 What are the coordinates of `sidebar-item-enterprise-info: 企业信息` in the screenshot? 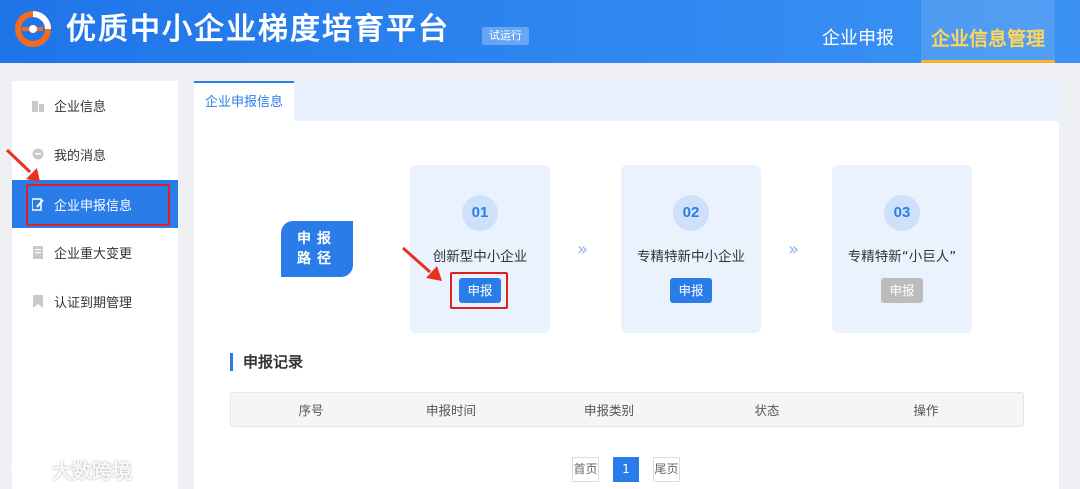 It's located at (95, 105).